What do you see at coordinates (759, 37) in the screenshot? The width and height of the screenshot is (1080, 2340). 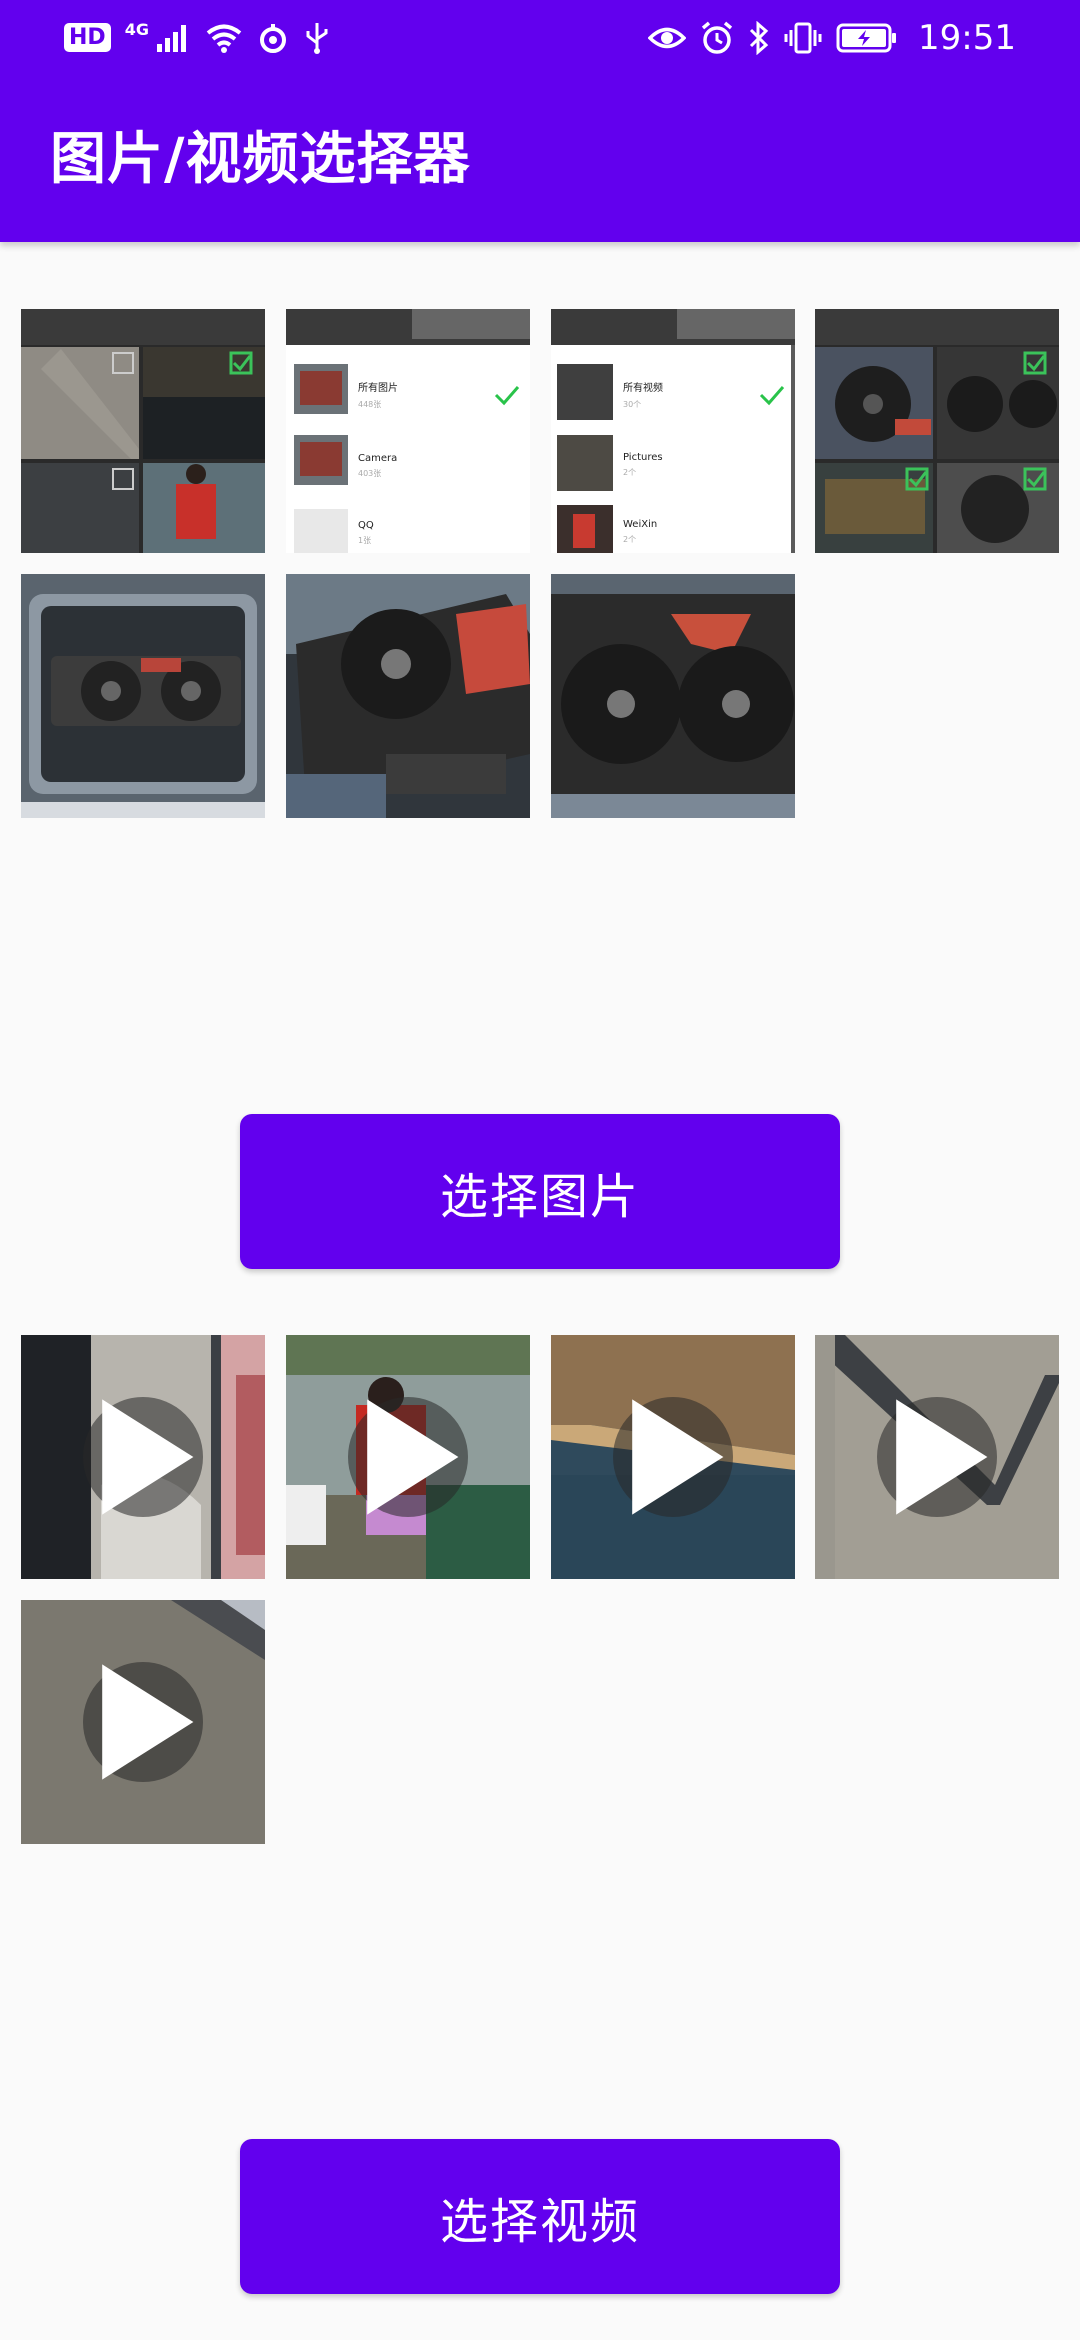 I see `bluetooth-icon` at bounding box center [759, 37].